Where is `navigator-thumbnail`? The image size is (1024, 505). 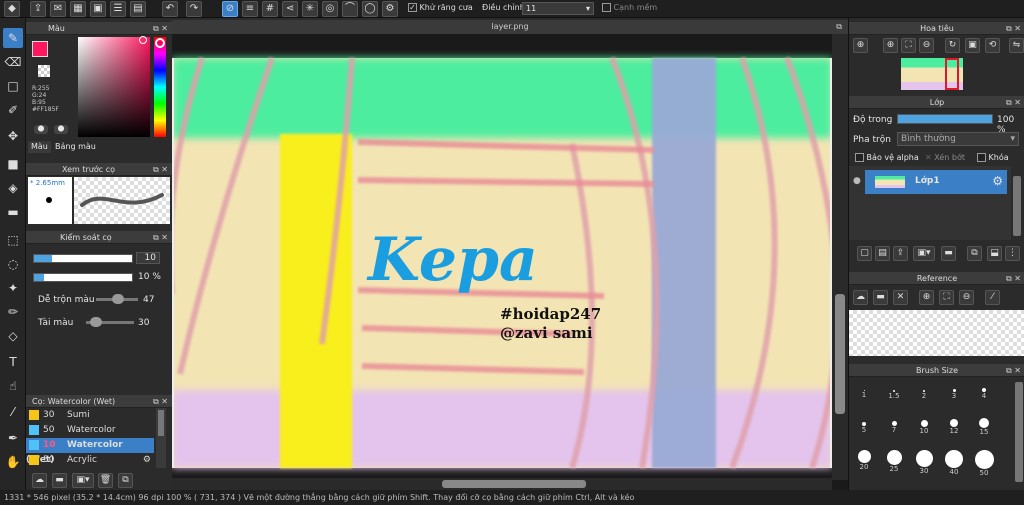
navigator-thumbnail is located at coordinates (932, 74).